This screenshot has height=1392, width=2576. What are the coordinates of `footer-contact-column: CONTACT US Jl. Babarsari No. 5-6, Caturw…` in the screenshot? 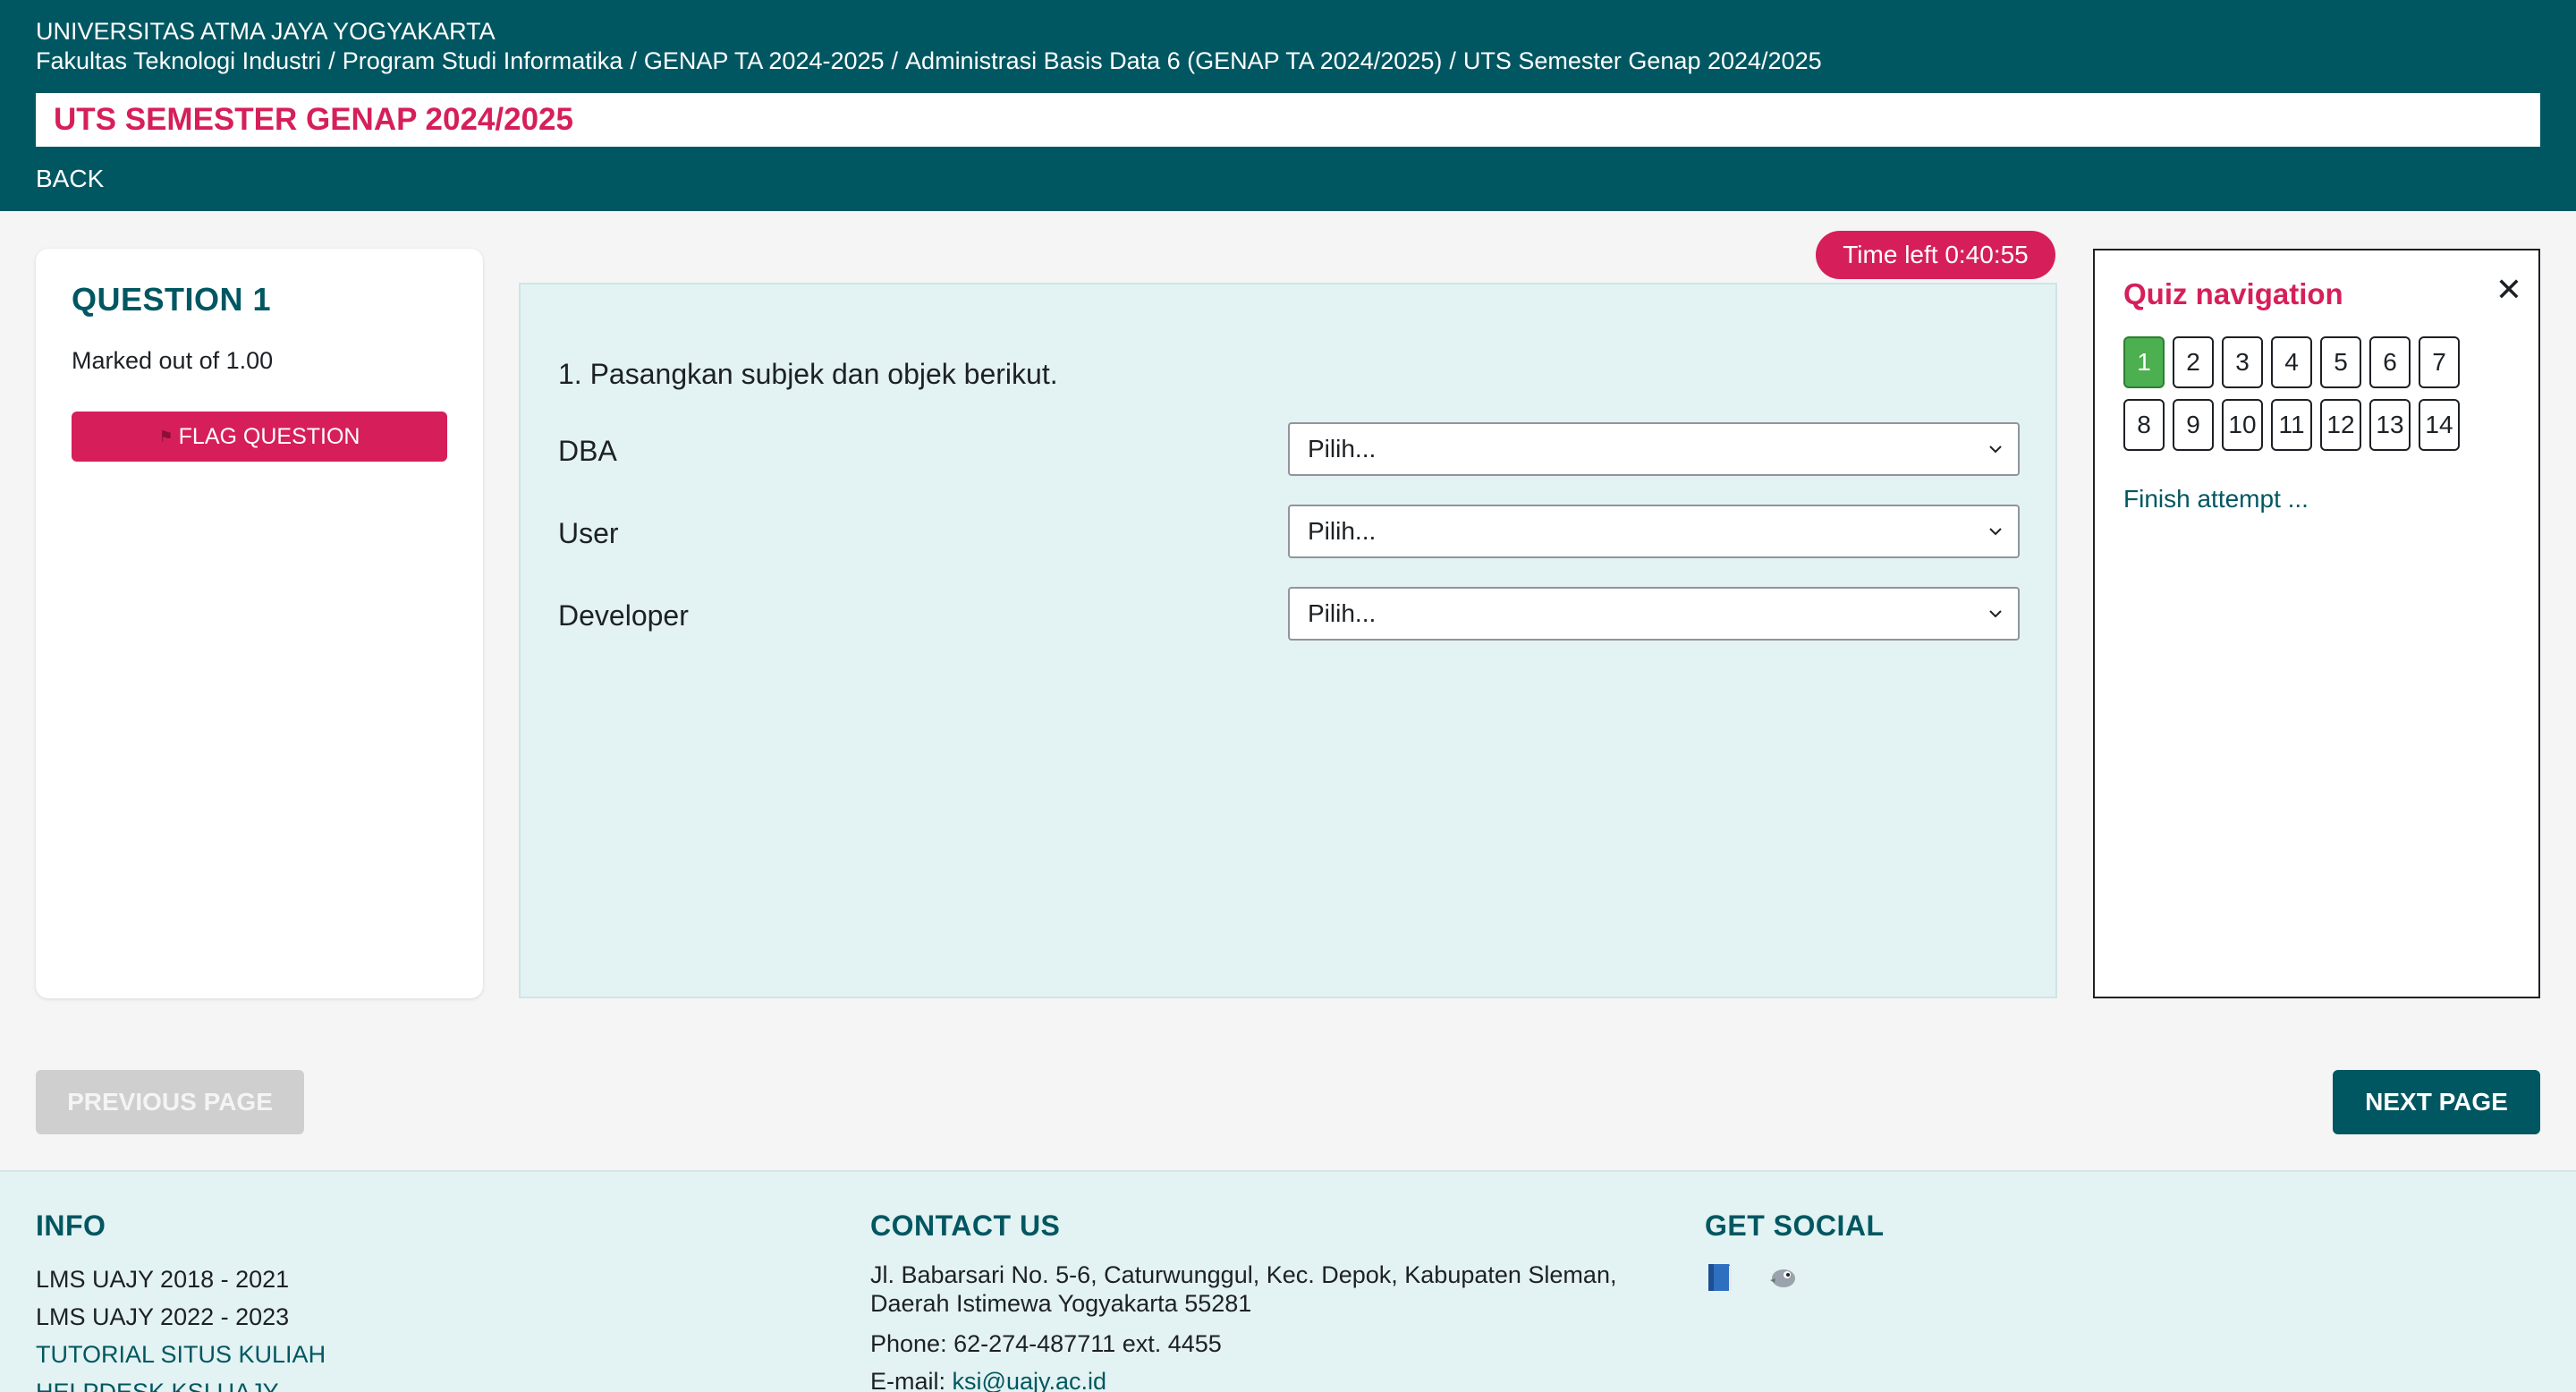 It's located at (1263, 1301).